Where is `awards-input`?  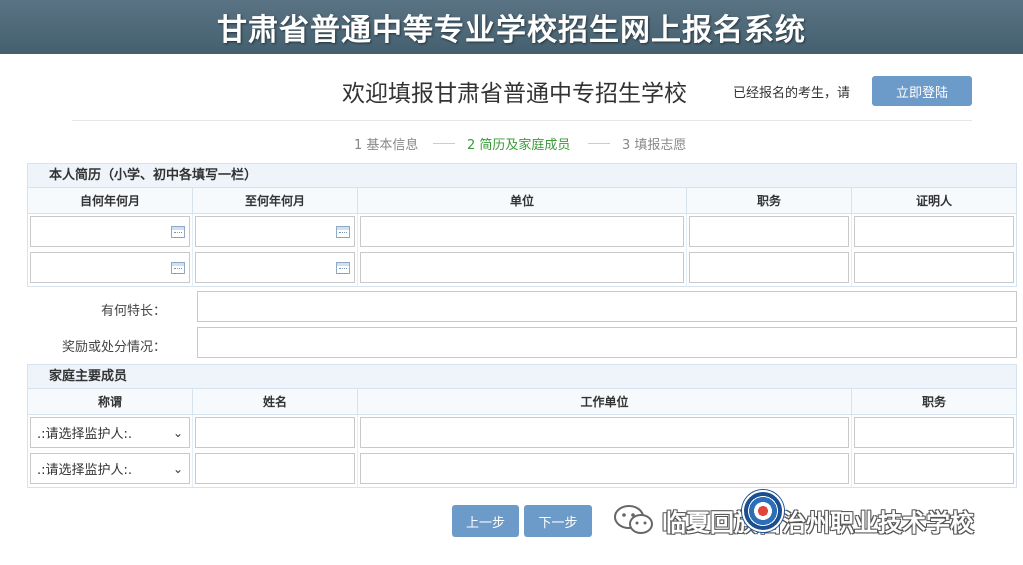
awards-input is located at coordinates (607, 342).